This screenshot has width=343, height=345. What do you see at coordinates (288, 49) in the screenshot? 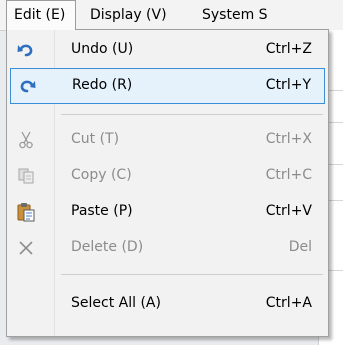
I see `menu-item-shortcut: Ctrl+Z` at bounding box center [288, 49].